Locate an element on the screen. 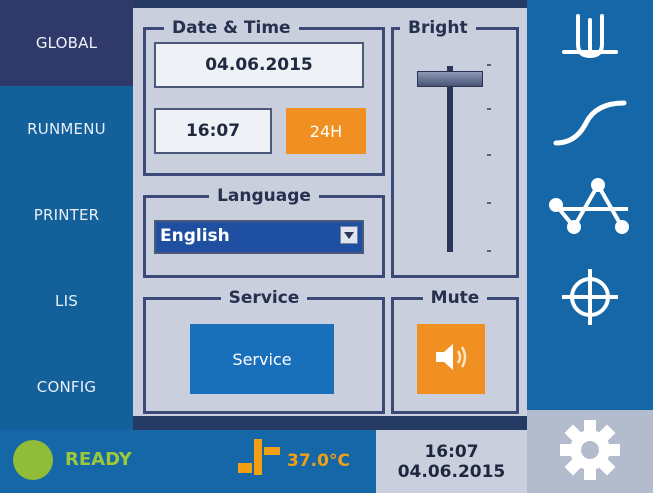 The image size is (653, 493). nav-label: RUNMENU is located at coordinates (66, 129).